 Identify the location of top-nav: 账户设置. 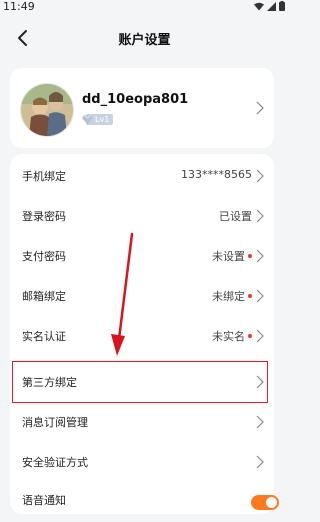
(144, 38).